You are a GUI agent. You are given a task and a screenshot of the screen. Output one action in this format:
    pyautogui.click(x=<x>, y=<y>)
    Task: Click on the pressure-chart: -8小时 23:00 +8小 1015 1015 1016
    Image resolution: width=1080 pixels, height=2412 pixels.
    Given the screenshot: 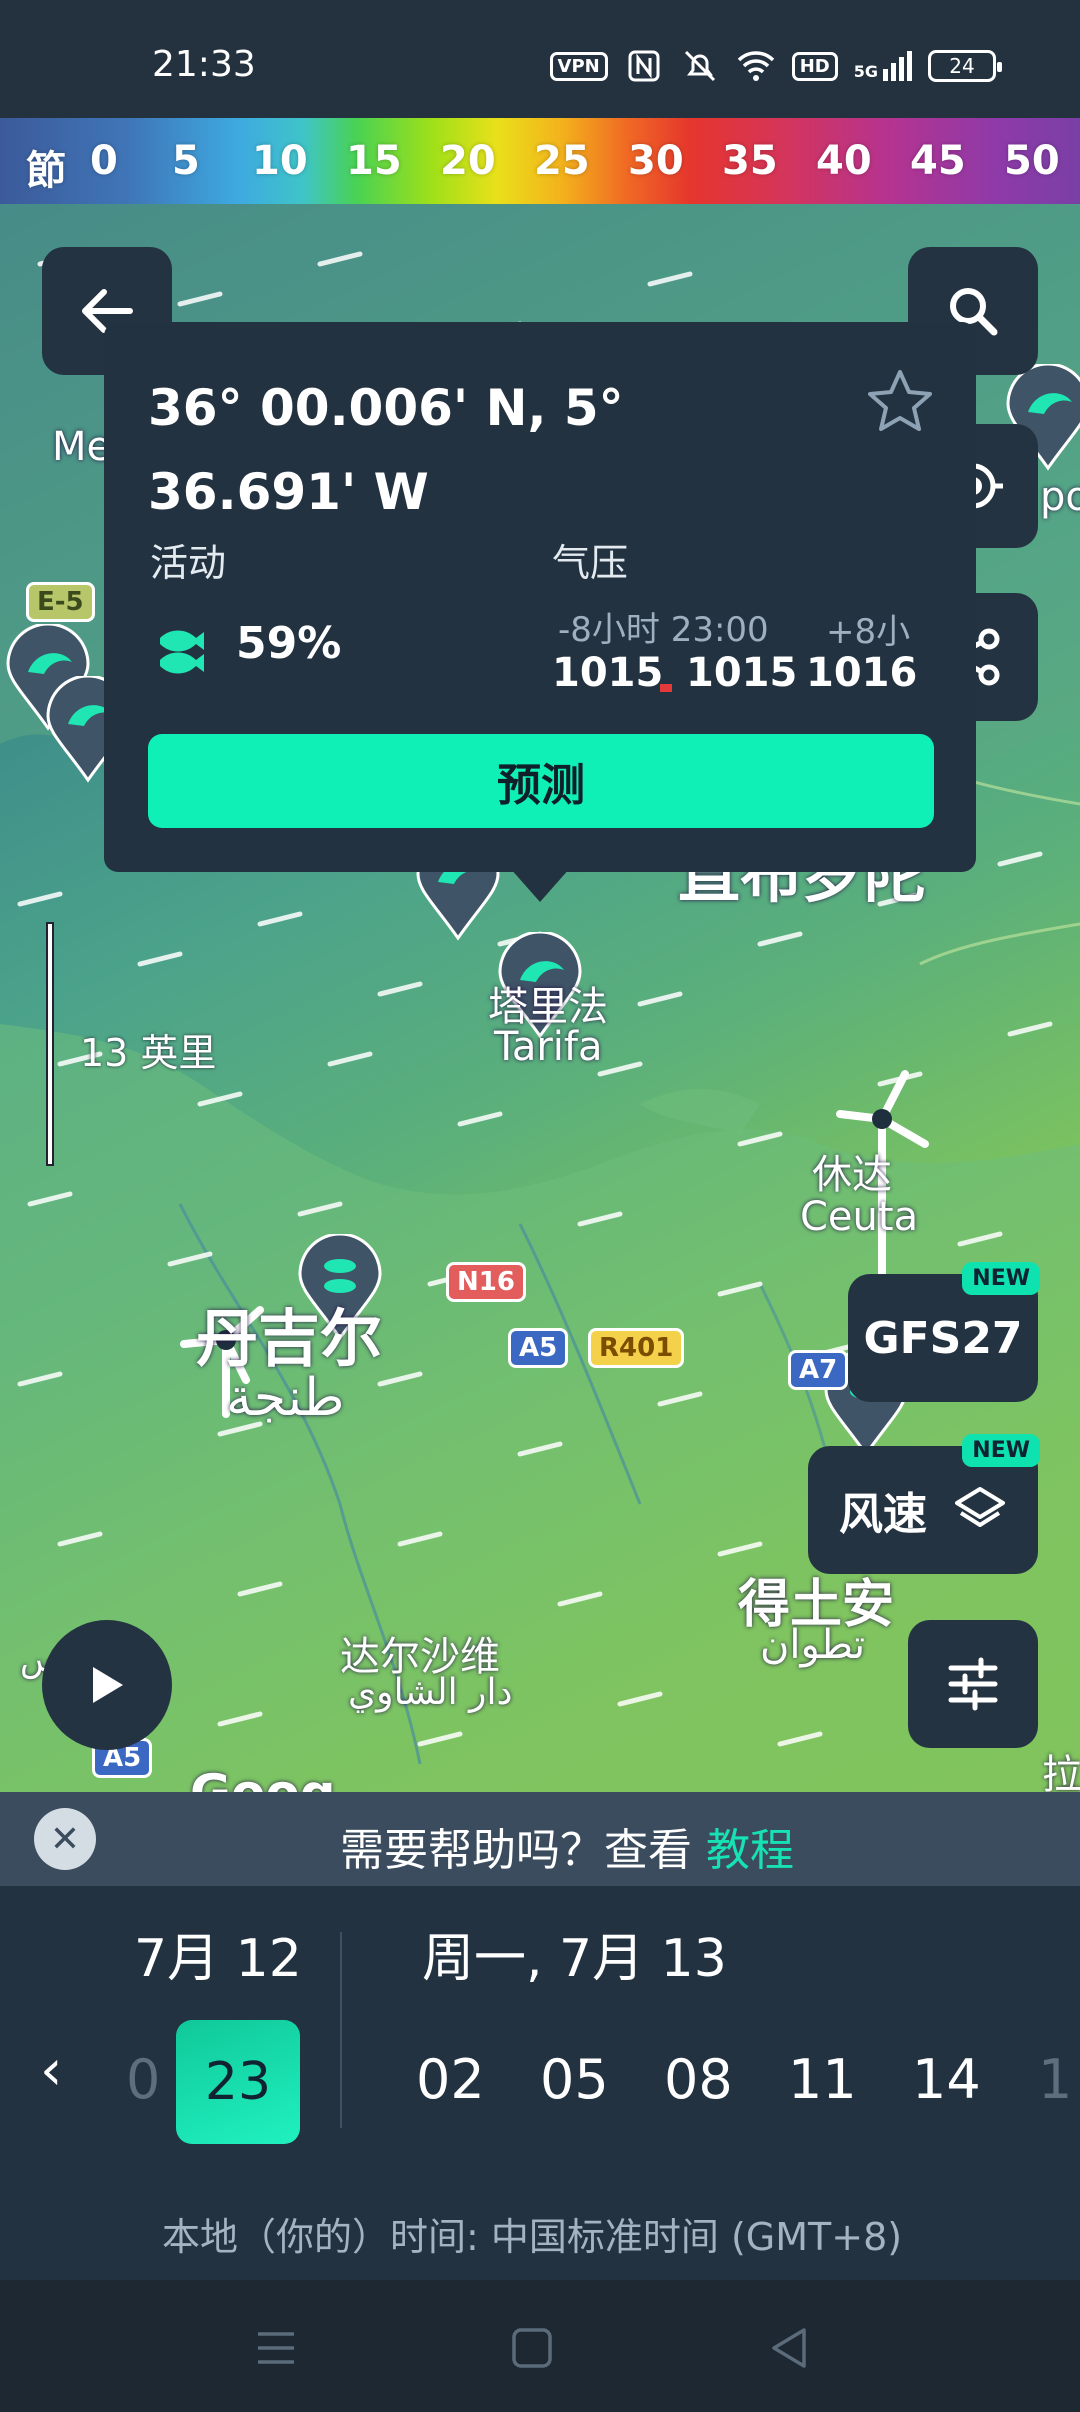 What is the action you would take?
    pyautogui.click(x=758, y=647)
    